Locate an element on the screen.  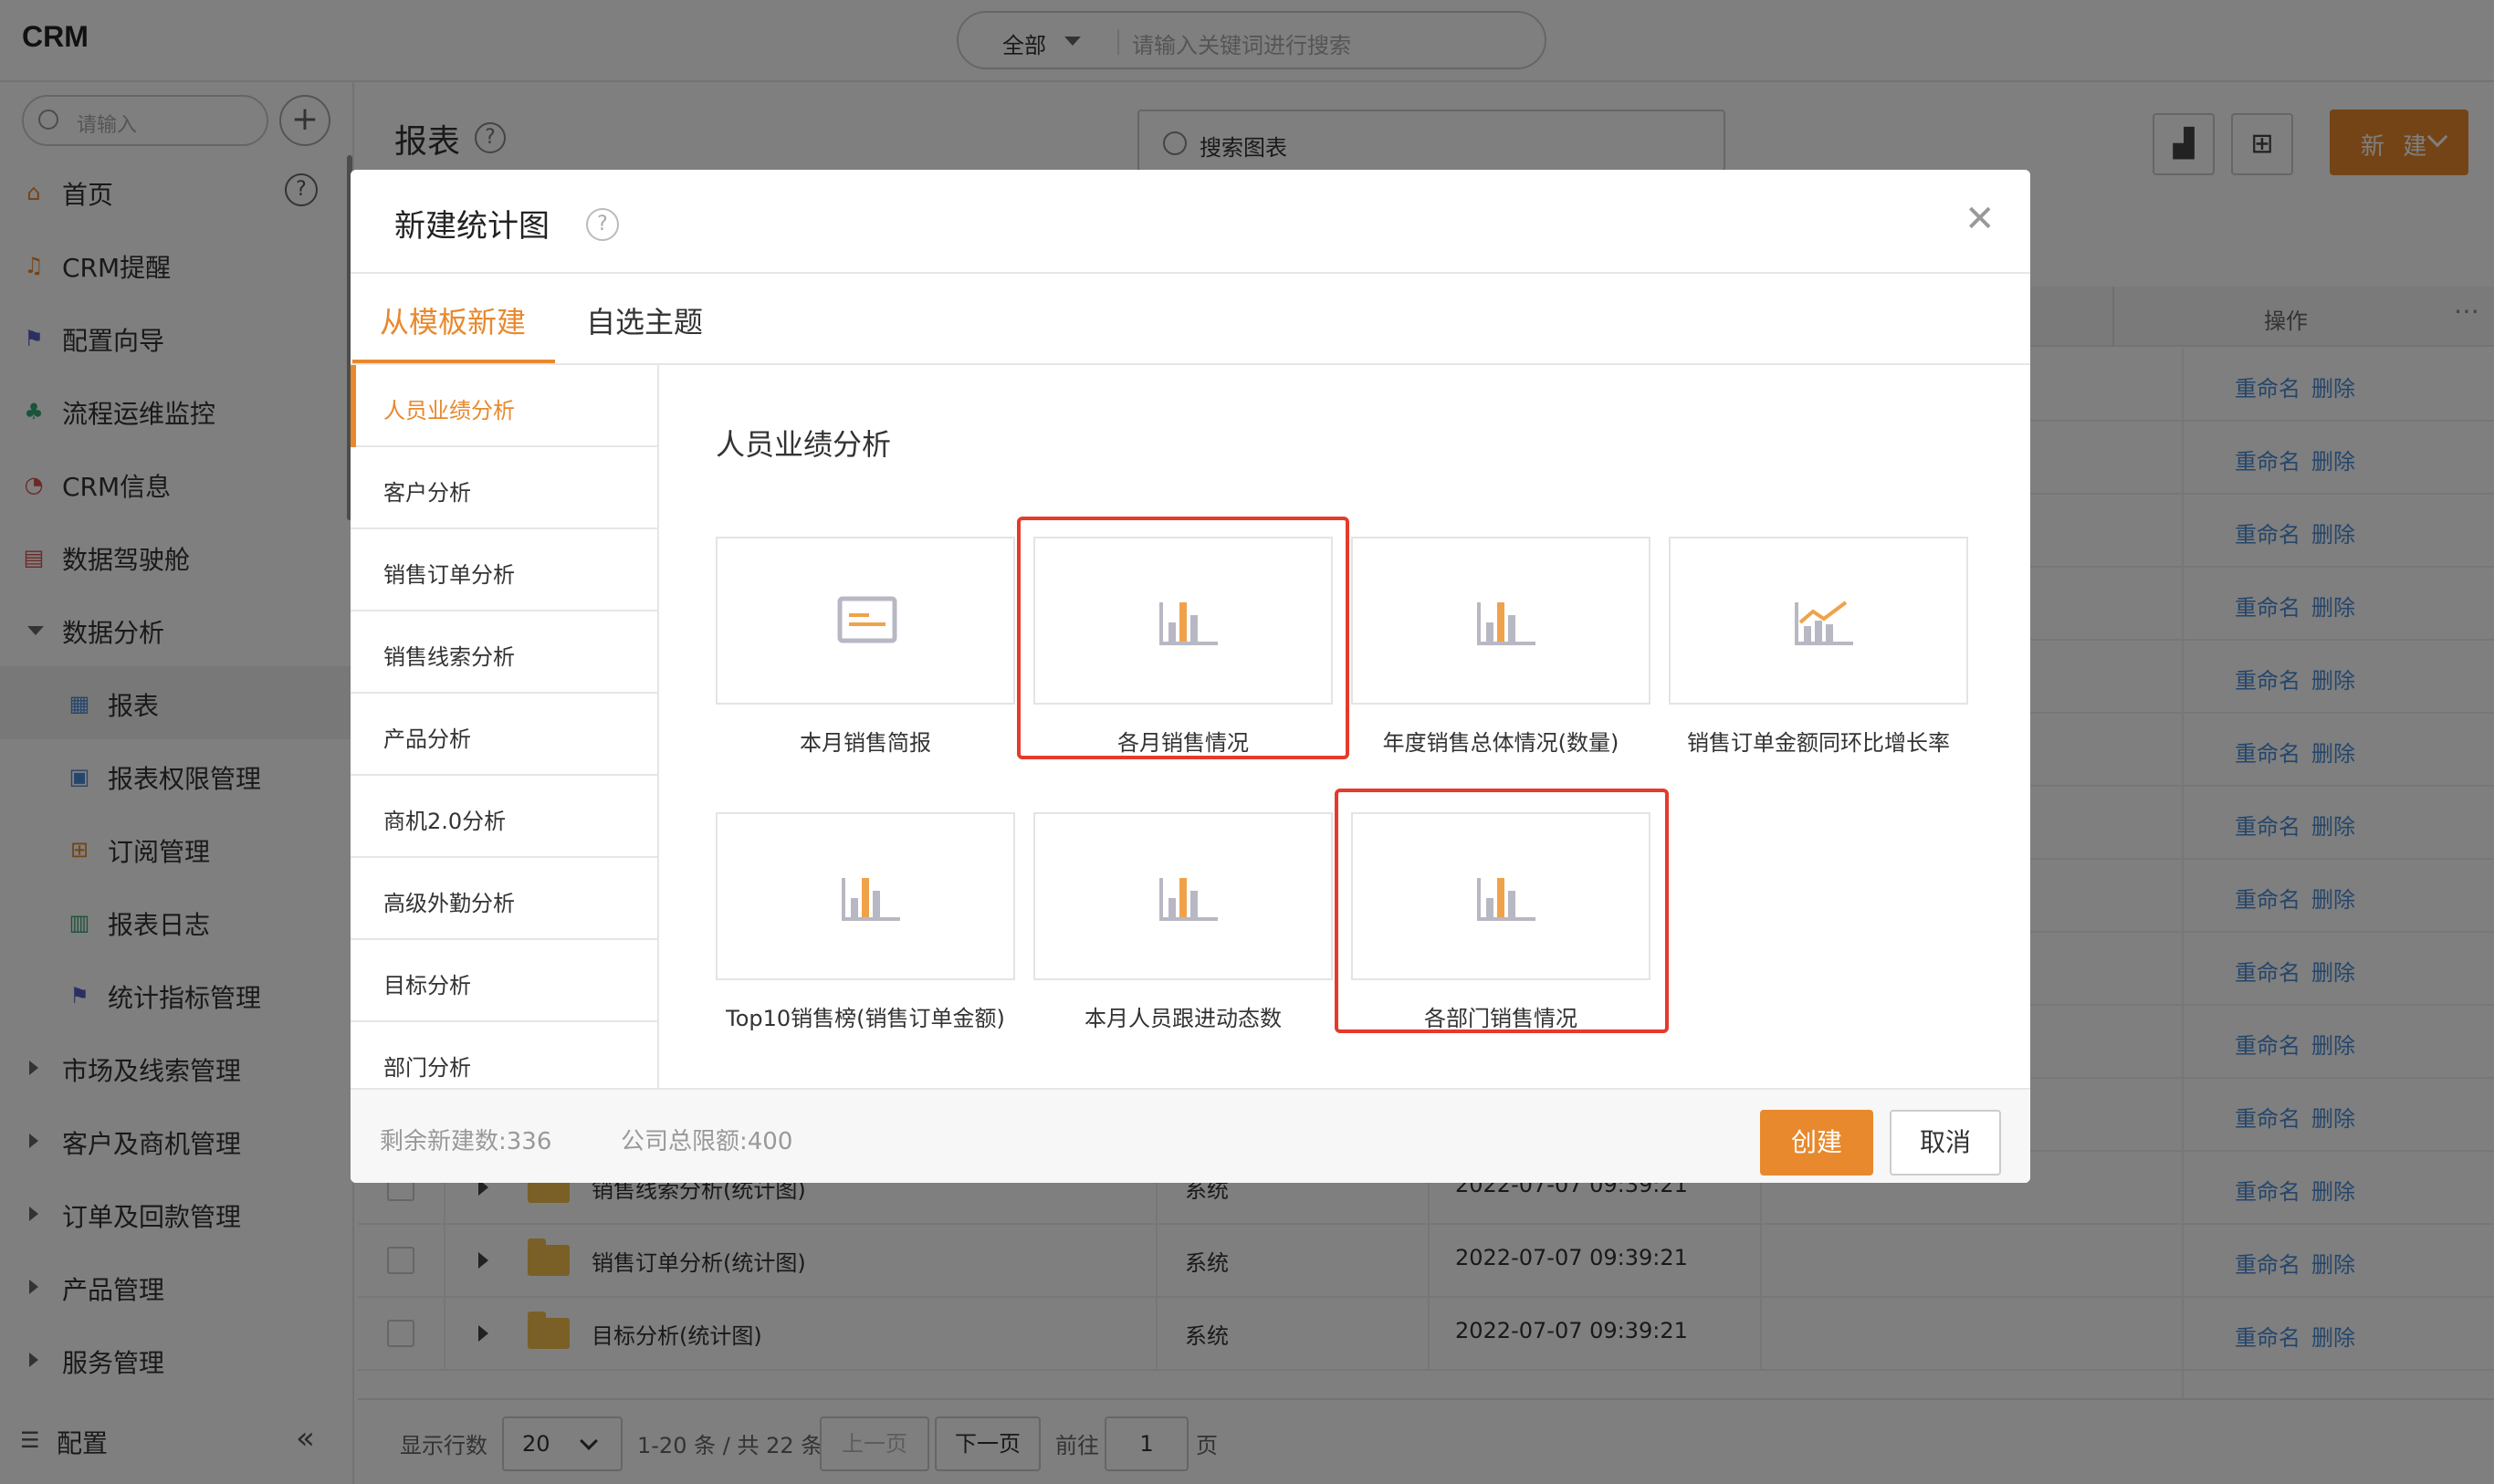
category-label: 部门分析 is located at coordinates (427, 1068).